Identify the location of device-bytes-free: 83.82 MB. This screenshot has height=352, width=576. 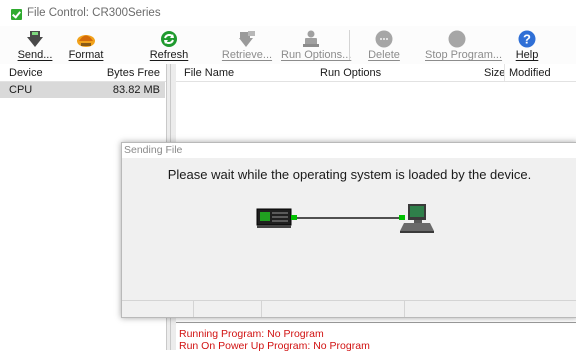
(136, 90).